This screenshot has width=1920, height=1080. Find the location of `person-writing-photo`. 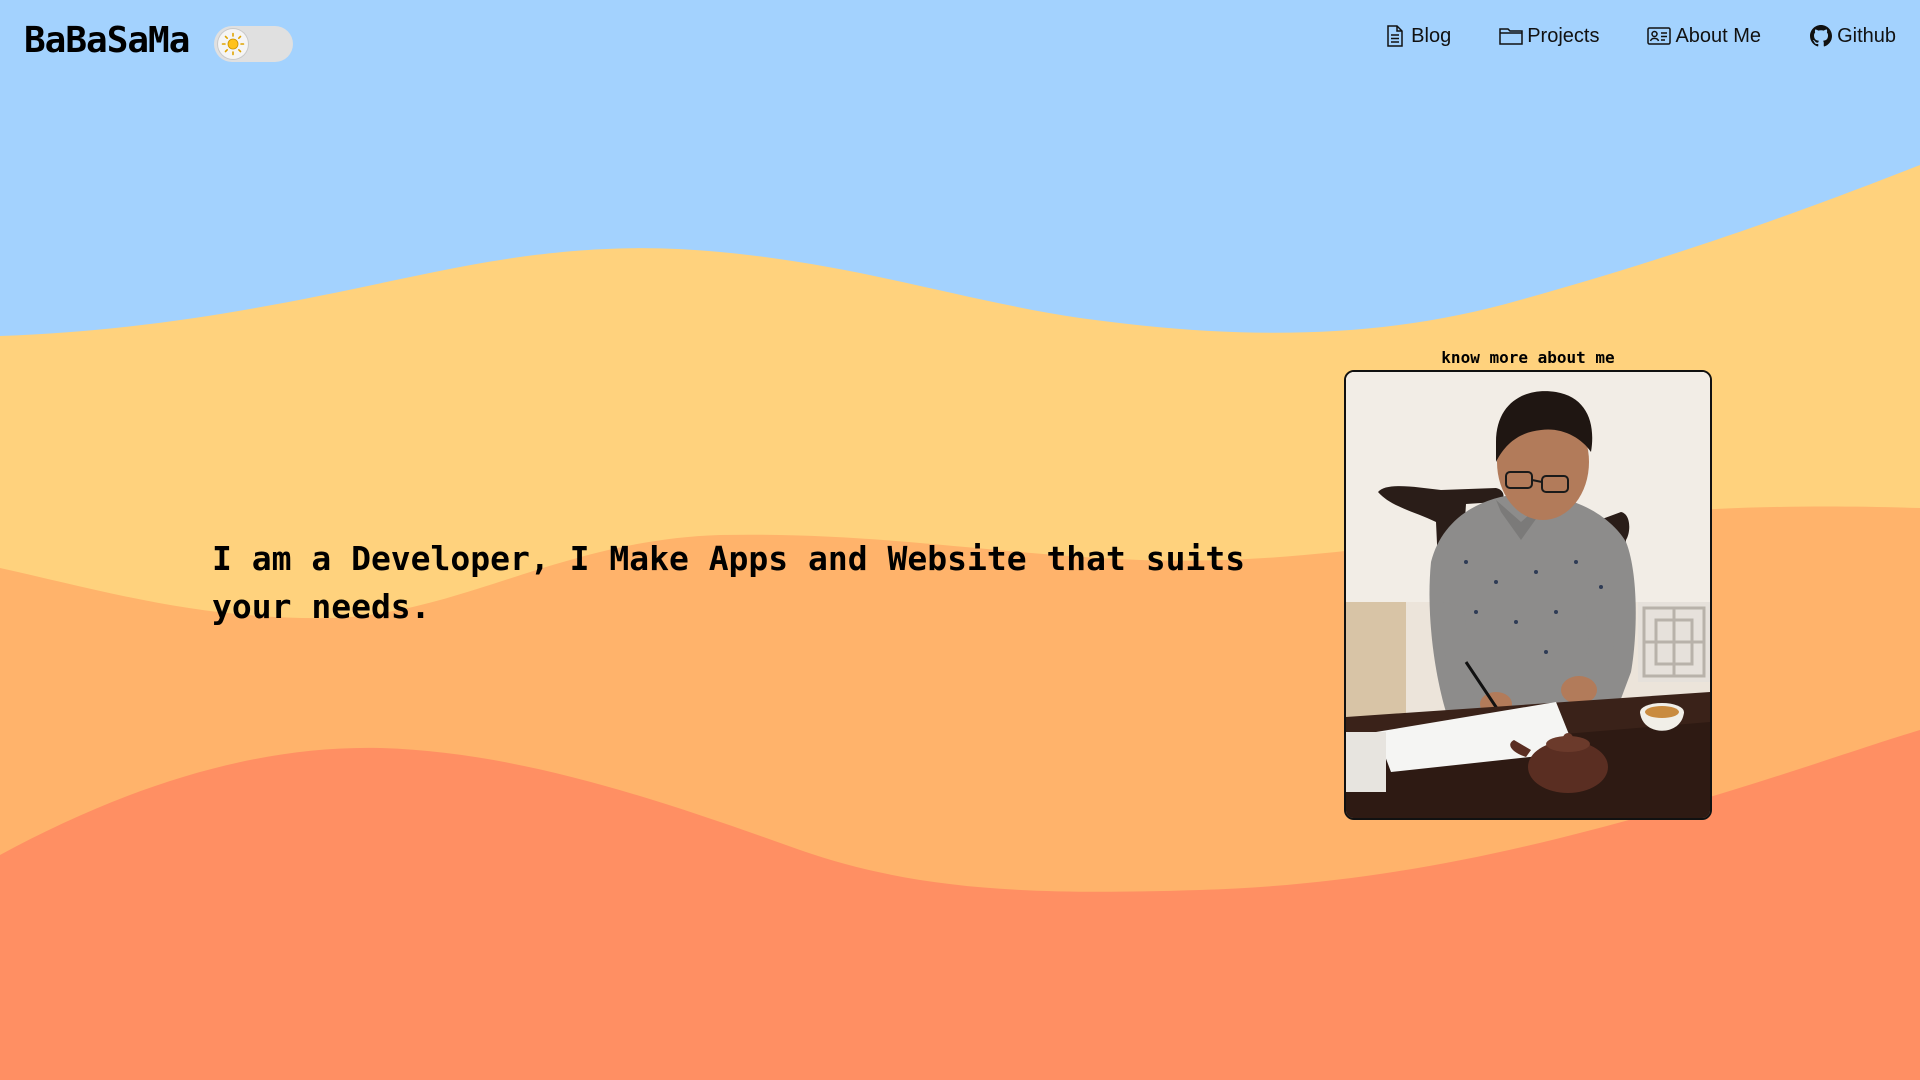

person-writing-photo is located at coordinates (1528, 595).